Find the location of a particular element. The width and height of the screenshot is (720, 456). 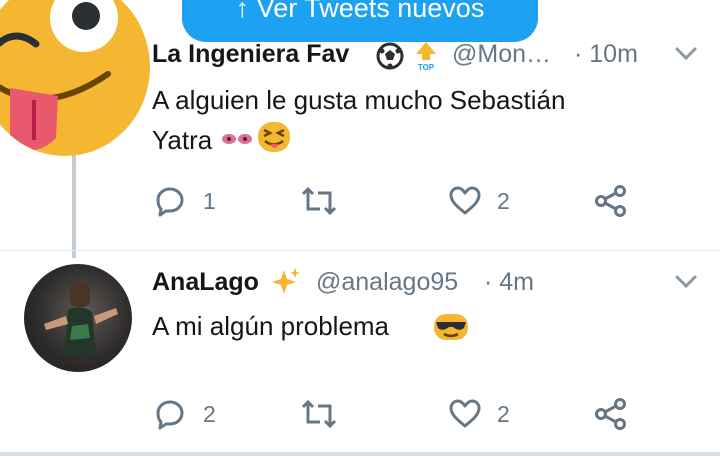

soccer-ball-icon is located at coordinates (390, 56).